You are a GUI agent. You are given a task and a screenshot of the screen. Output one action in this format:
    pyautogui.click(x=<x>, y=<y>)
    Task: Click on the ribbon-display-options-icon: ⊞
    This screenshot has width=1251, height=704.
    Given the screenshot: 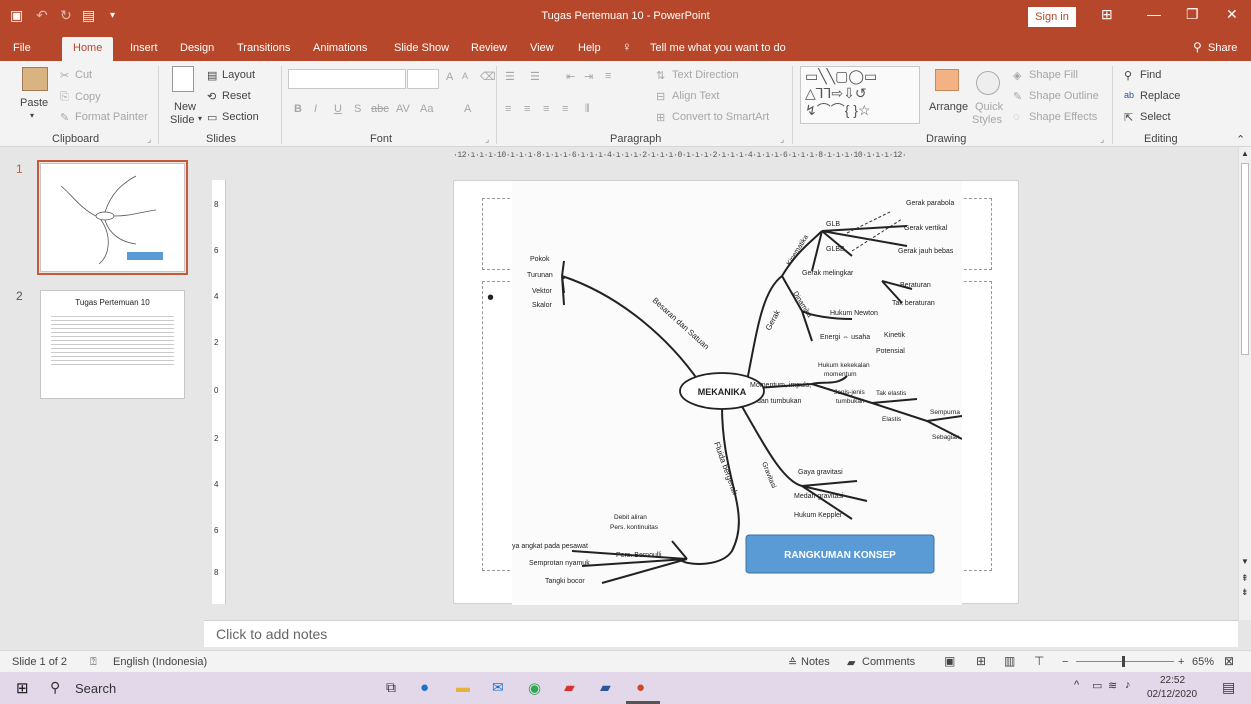 What is the action you would take?
    pyautogui.click(x=1107, y=14)
    